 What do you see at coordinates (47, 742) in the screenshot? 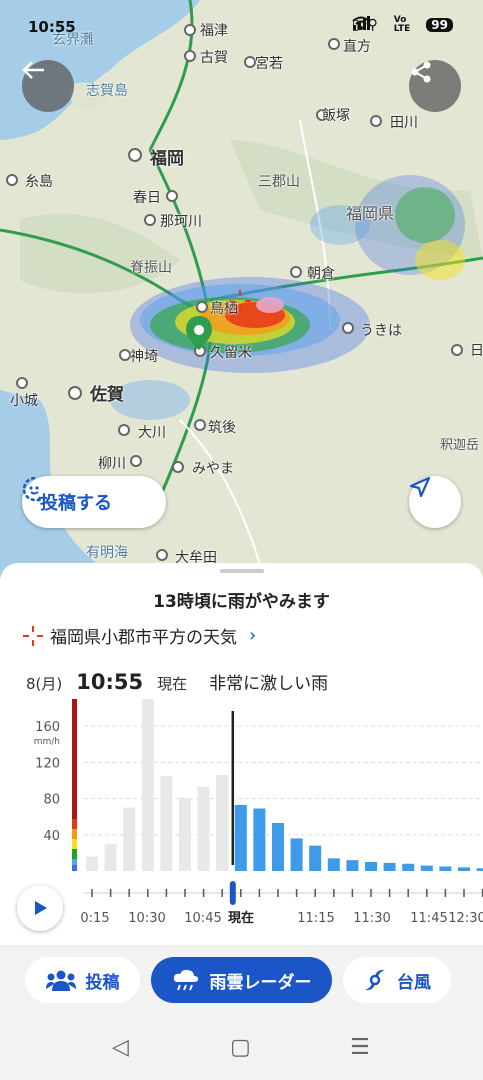
I see `y-unit-label: mm/h` at bounding box center [47, 742].